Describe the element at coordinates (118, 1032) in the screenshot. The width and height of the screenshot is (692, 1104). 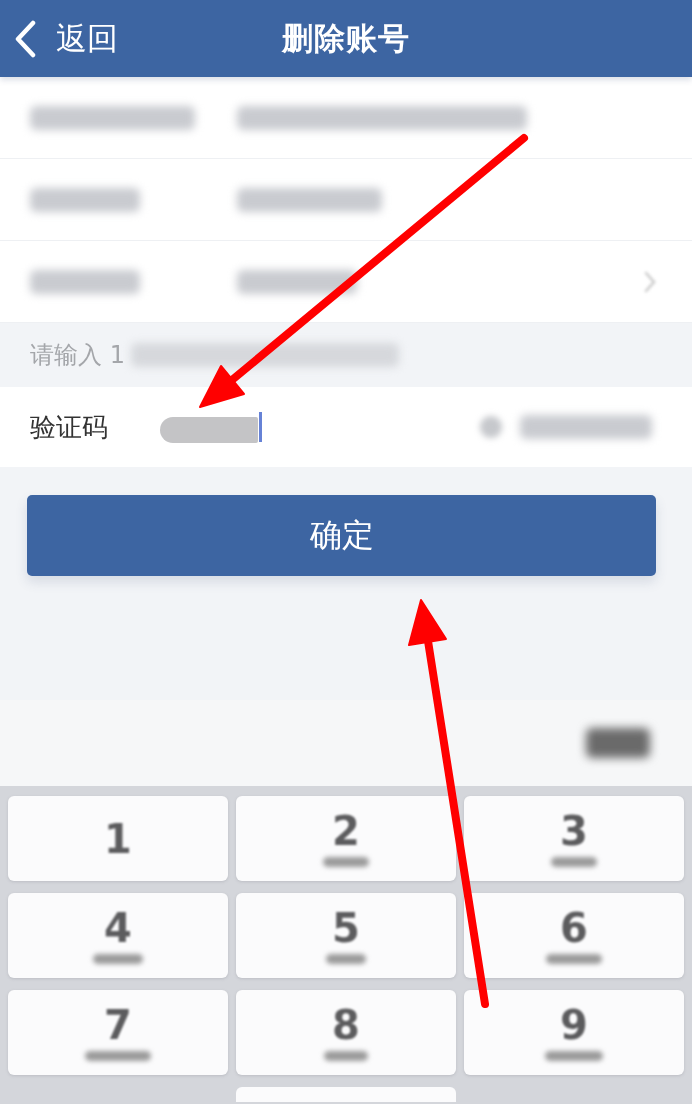
I see `keypad-key: 7` at that location.